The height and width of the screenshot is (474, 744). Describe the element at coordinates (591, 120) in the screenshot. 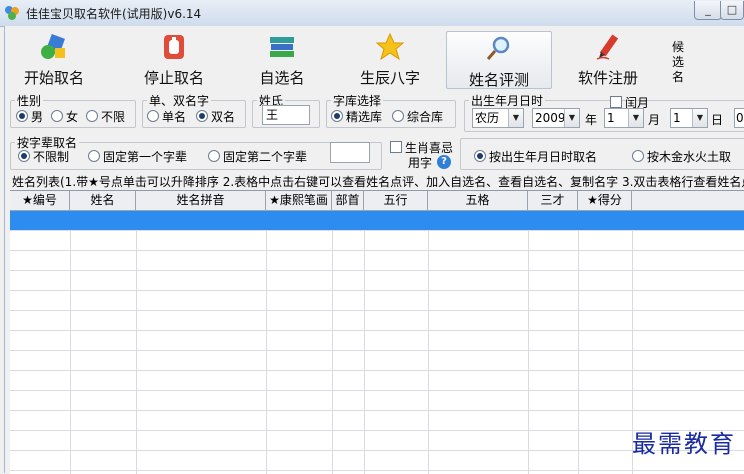

I see `year-unit-label: 年` at that location.